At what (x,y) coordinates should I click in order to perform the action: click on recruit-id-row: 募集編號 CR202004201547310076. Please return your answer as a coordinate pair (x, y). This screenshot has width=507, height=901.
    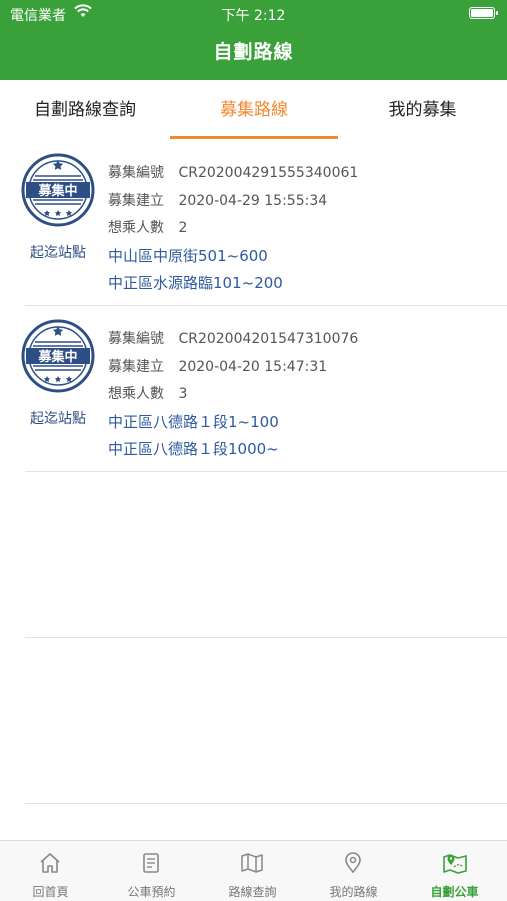
    Looking at the image, I should click on (233, 338).